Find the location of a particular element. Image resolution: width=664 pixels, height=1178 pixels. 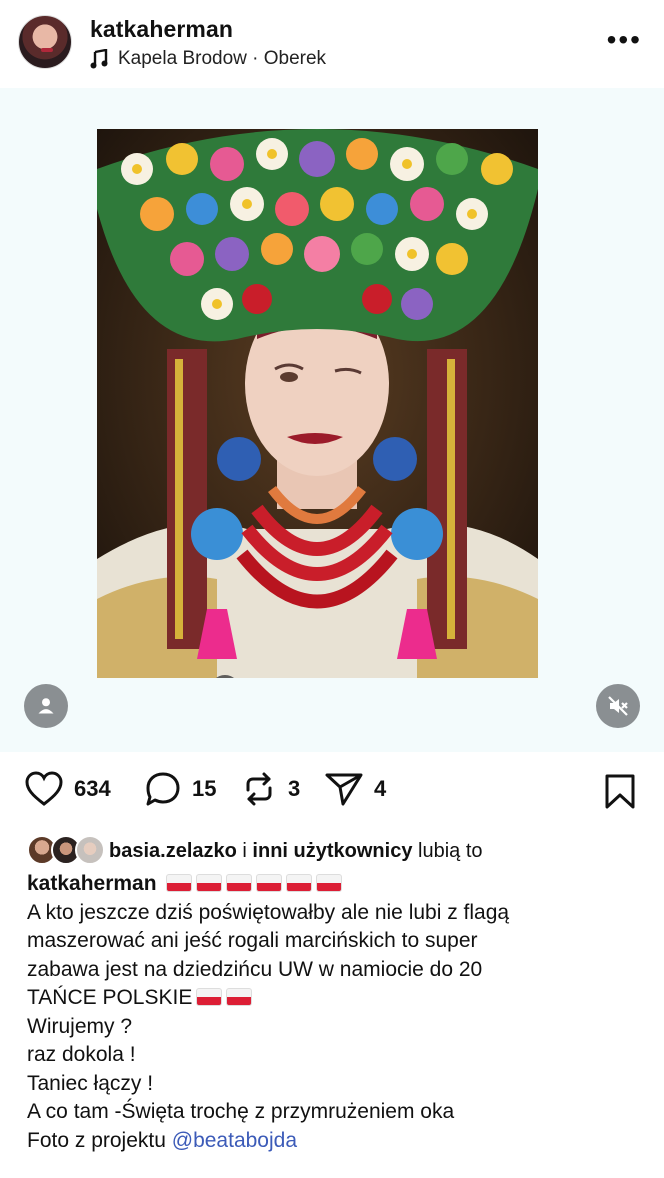

caption-username: katkaherman is located at coordinates (92, 883).